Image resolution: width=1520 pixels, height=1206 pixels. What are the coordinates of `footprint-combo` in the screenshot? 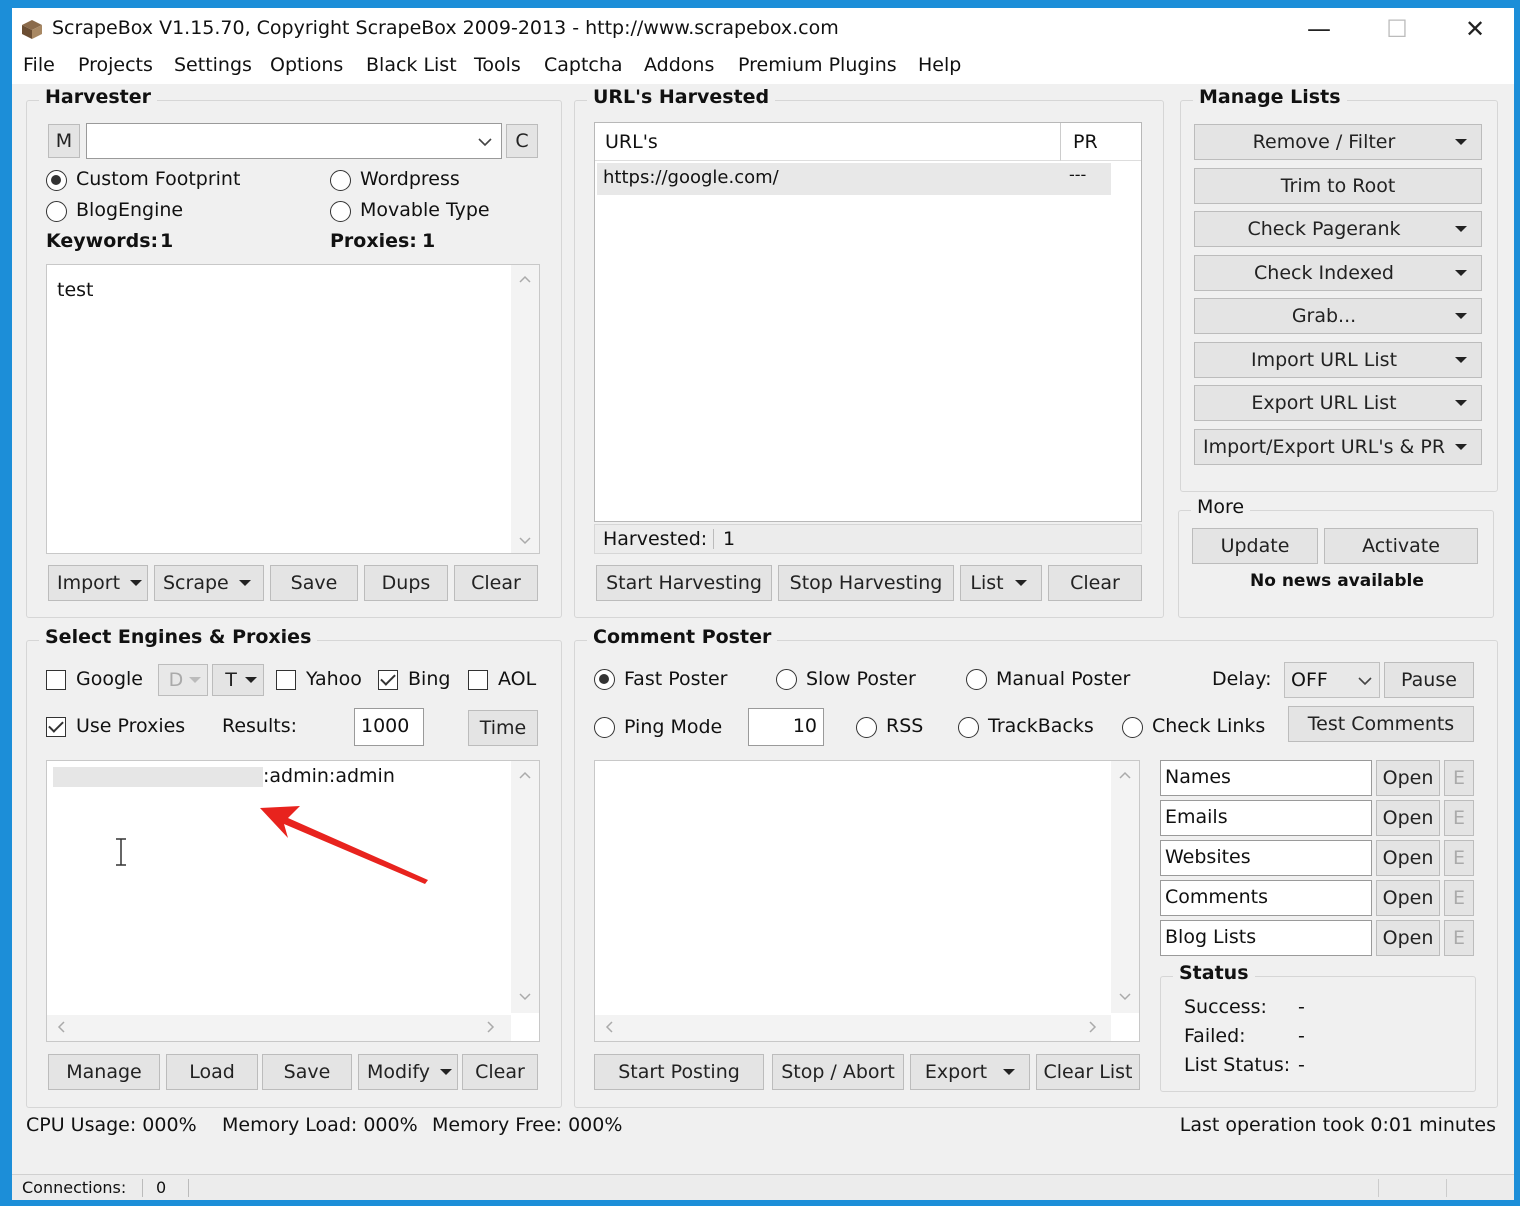 It's located at (294, 141).